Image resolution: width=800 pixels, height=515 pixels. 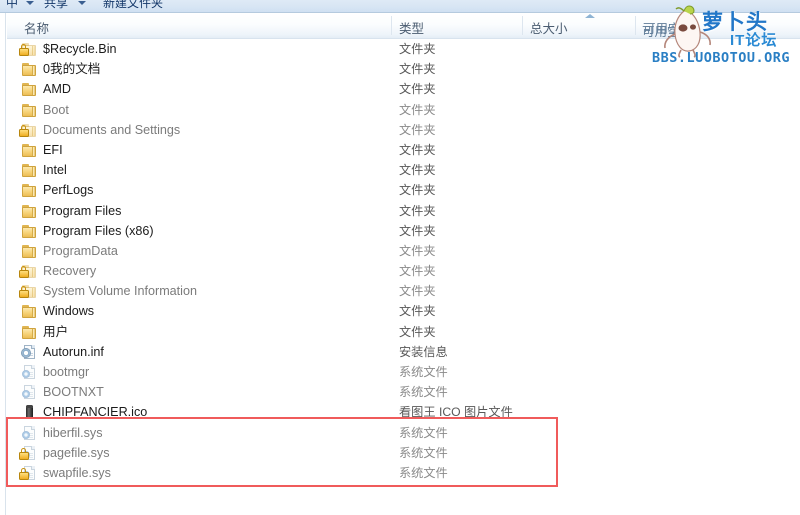 I want to click on toolbar-item-new-folder-label: 新建文件夹, so click(x=133, y=5).